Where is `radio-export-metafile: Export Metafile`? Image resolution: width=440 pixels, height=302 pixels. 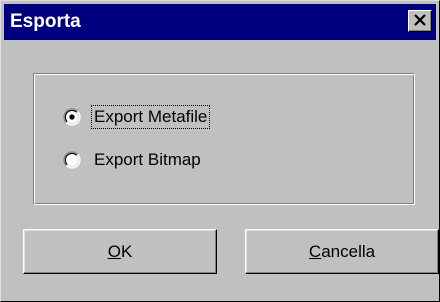 radio-export-metafile: Export Metafile is located at coordinates (137, 117).